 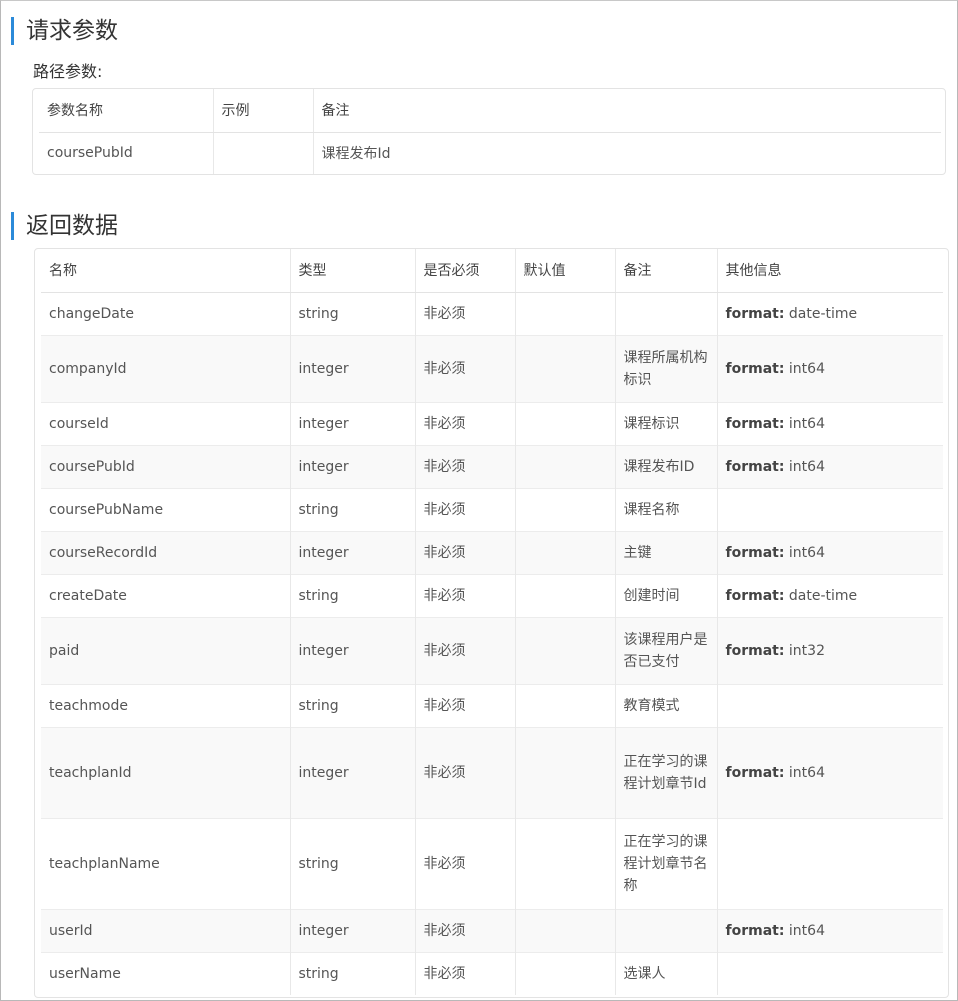 What do you see at coordinates (666, 863) in the screenshot?
I see `field-note-cell: 正在学习的课程计划章节名称` at bounding box center [666, 863].